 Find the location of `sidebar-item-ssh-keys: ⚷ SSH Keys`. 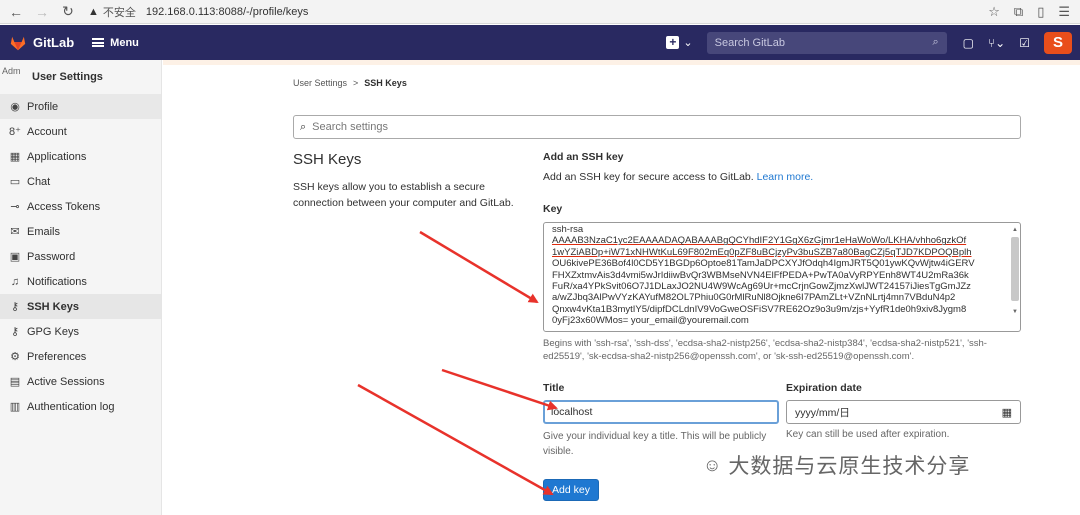

sidebar-item-ssh-keys: ⚷ SSH Keys is located at coordinates (80, 306).